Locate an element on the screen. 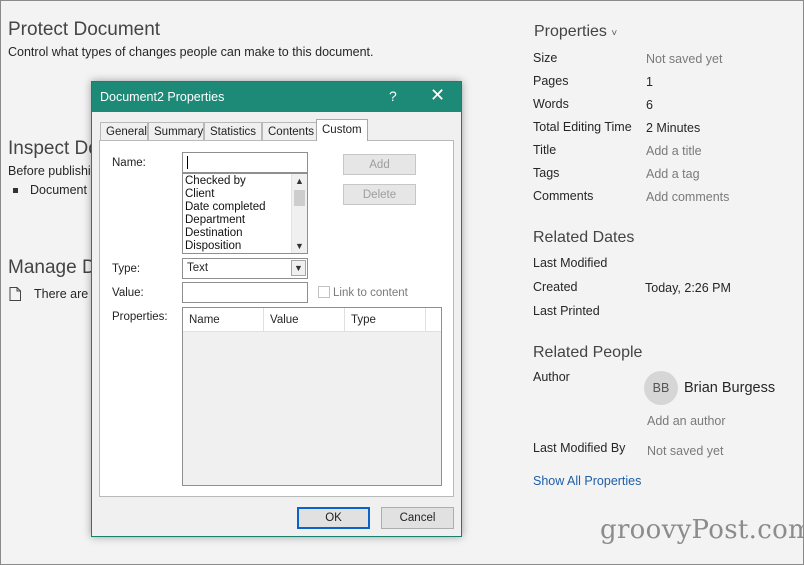  chevron-down-icon: ▼ is located at coordinates (298, 268).